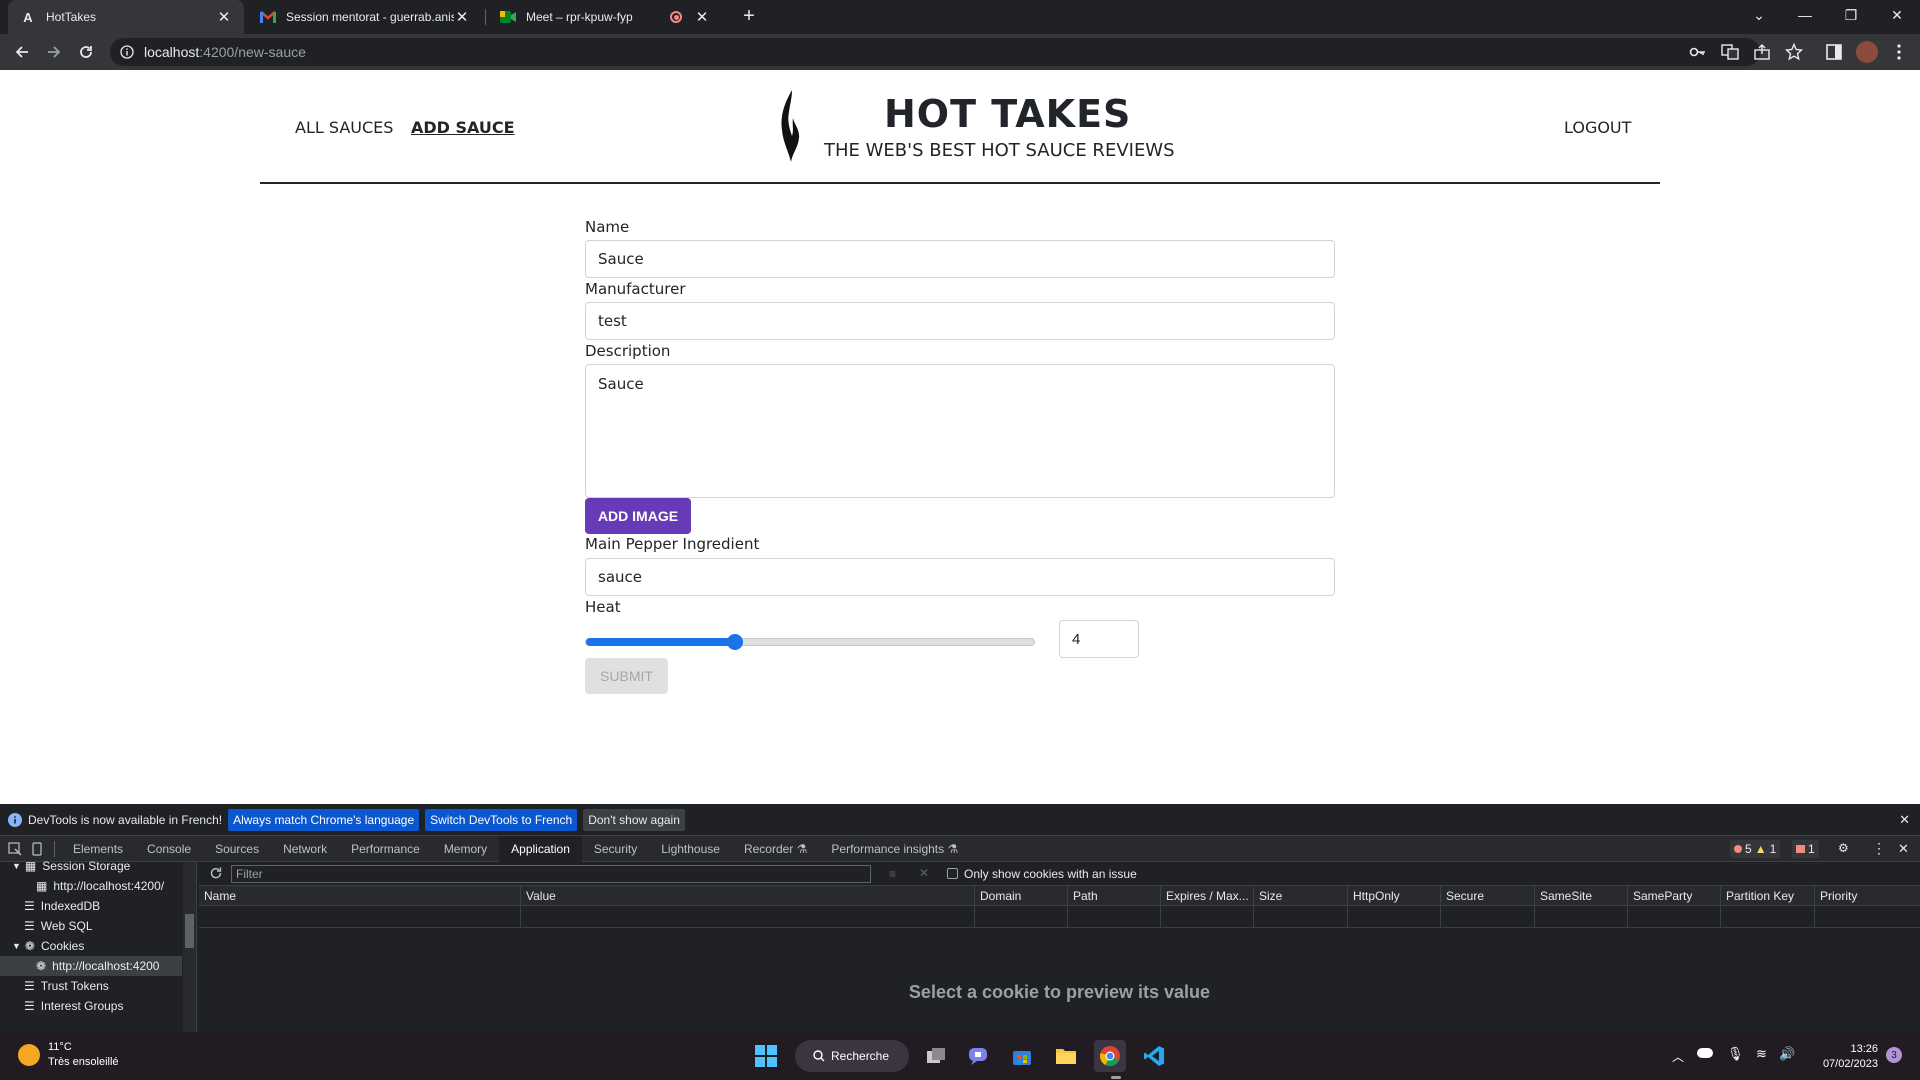  I want to click on heat-slider-thumb, so click(735, 642).